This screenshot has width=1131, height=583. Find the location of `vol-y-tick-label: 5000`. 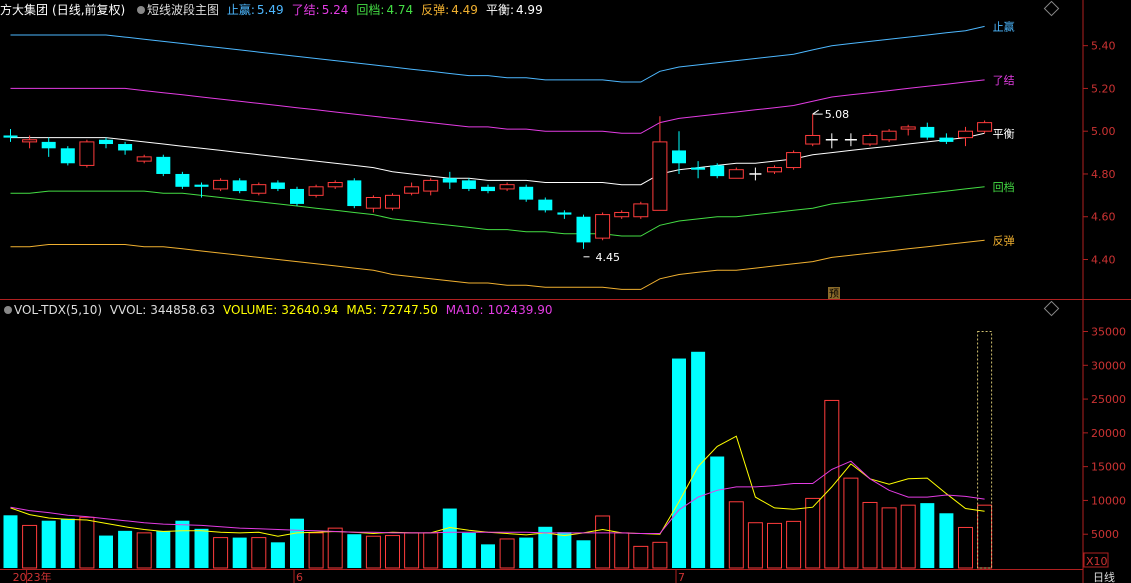

vol-y-tick-label: 5000 is located at coordinates (1105, 534).